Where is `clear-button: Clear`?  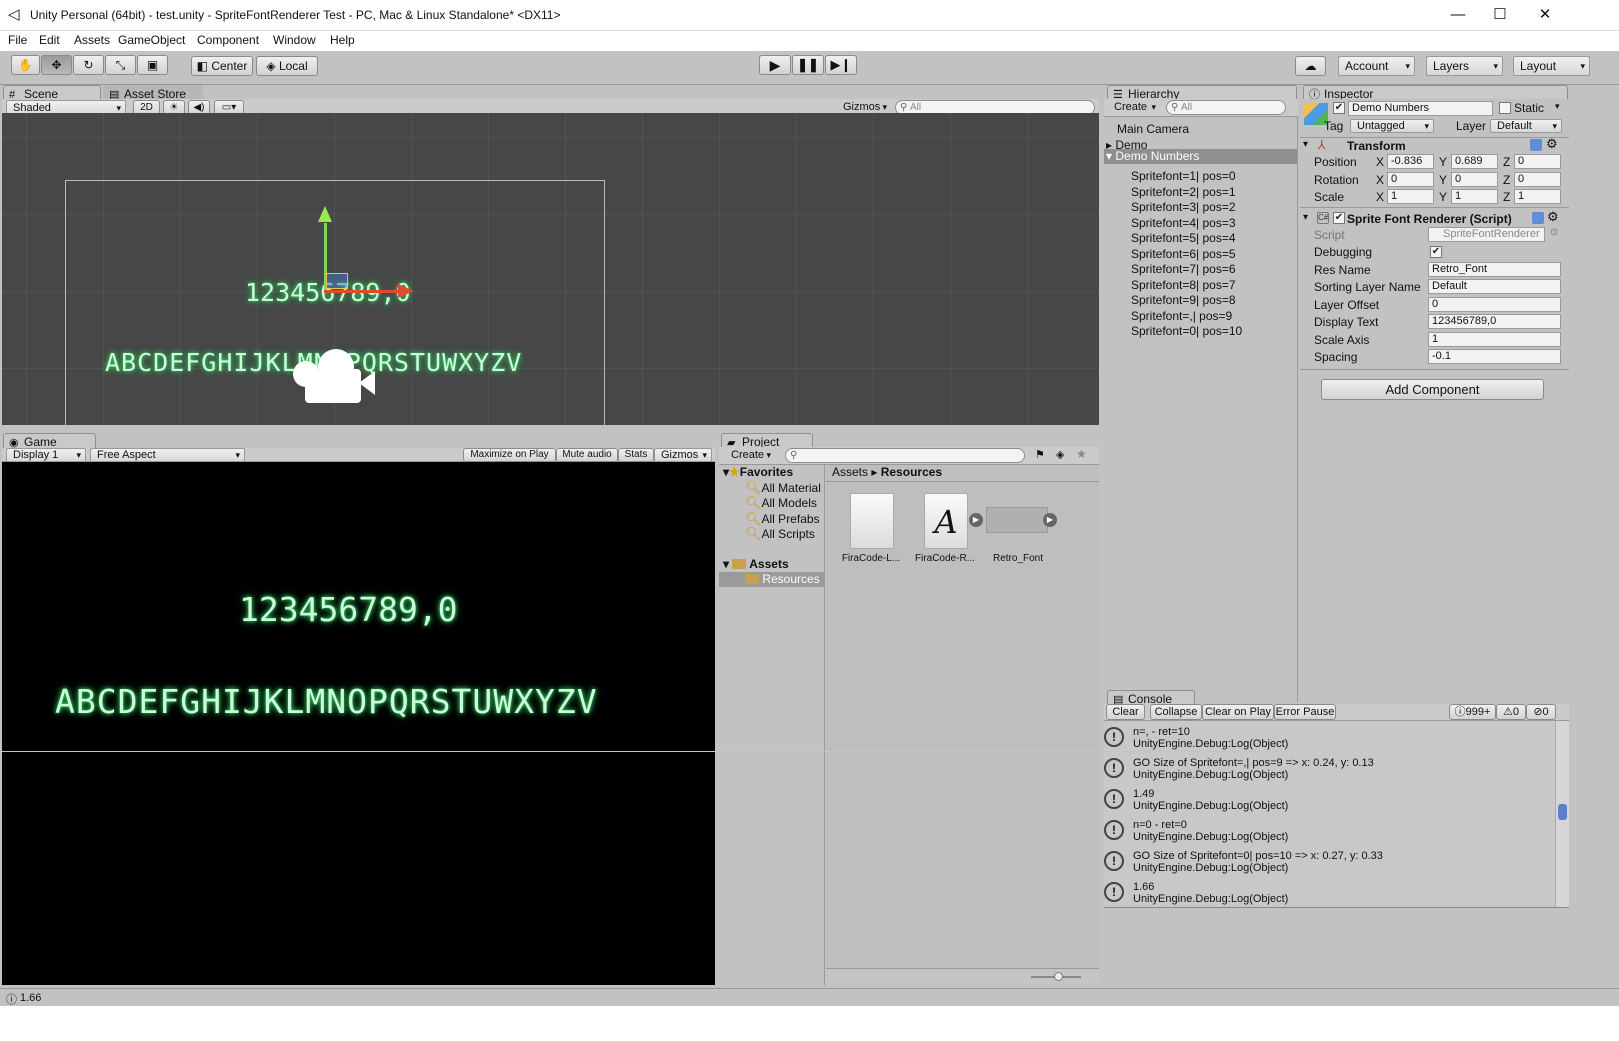 clear-button: Clear is located at coordinates (1125, 712).